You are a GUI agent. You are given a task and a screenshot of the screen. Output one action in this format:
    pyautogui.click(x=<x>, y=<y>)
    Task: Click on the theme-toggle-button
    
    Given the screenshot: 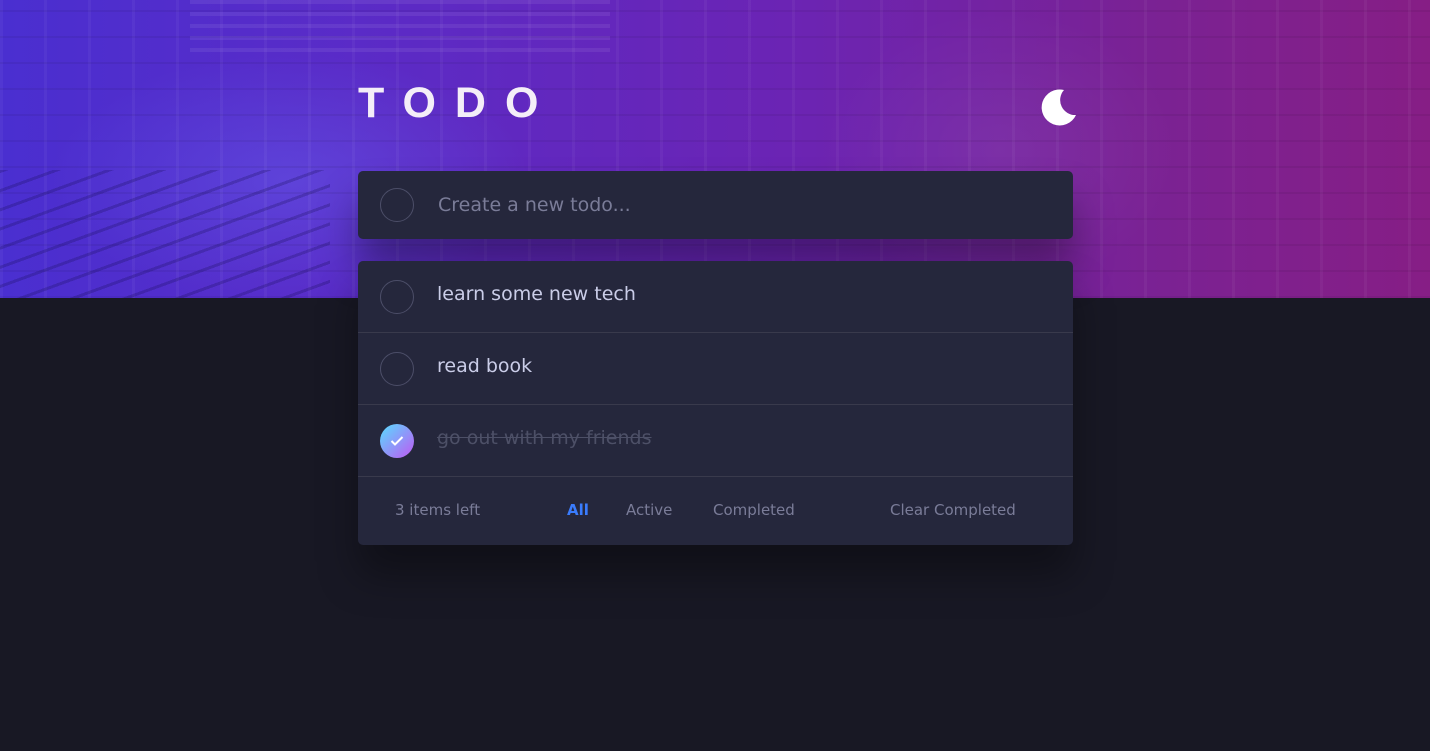 What is the action you would take?
    pyautogui.click(x=1058, y=106)
    